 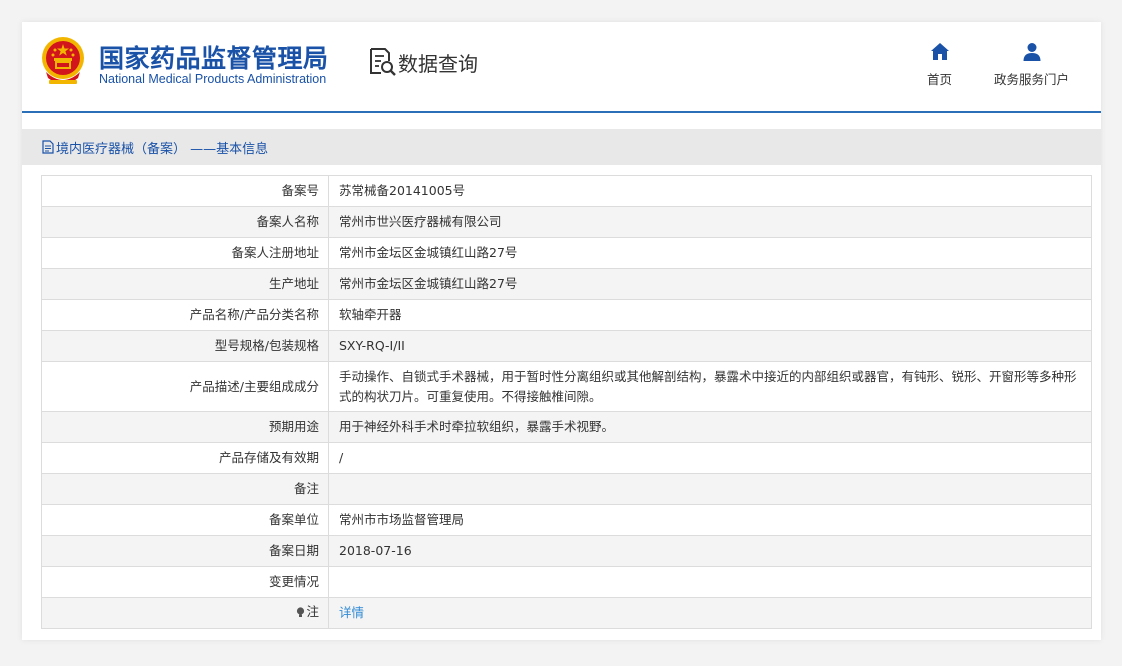 I want to click on table-row: 备案日期 2018-07-16, so click(x=566, y=551).